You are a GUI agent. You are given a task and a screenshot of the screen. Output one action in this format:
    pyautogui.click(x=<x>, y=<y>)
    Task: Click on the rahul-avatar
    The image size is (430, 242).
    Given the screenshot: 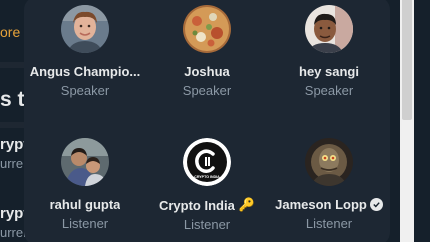 What is the action you would take?
    pyautogui.click(x=85, y=162)
    